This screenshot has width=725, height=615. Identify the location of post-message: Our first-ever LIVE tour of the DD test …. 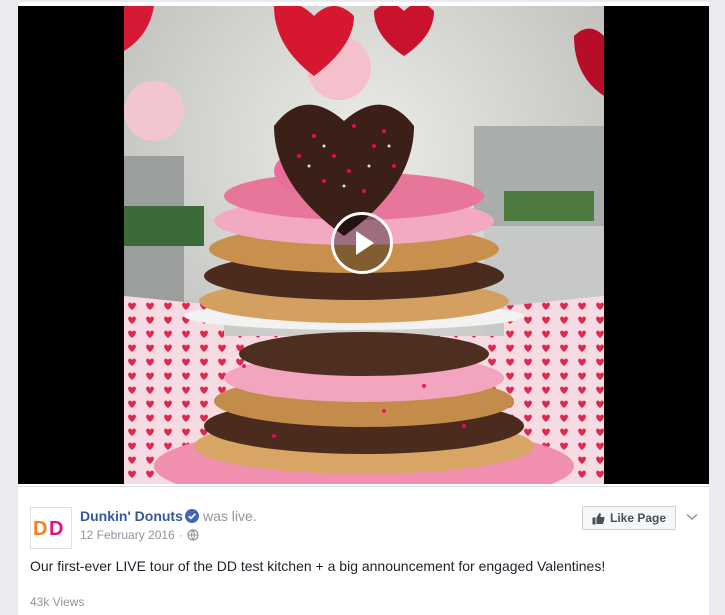
(318, 566).